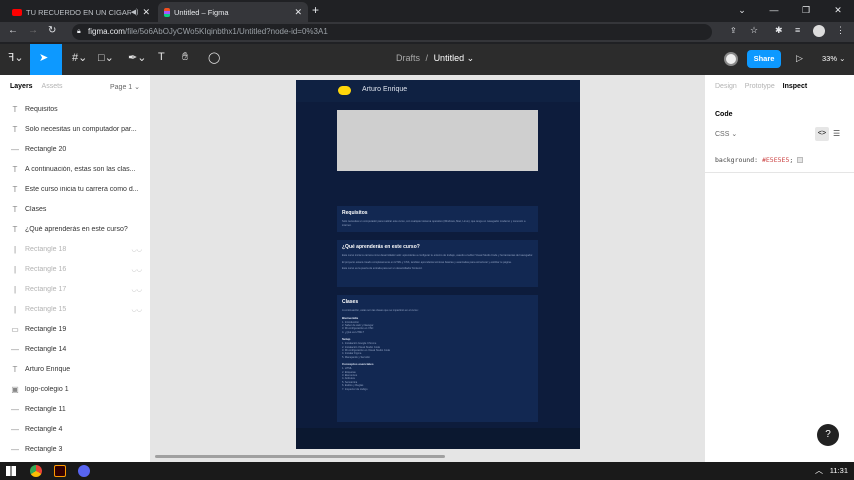 This screenshot has height=480, width=854. What do you see at coordinates (161, 57) in the screenshot?
I see `text-tool-icon: T` at bounding box center [161, 57].